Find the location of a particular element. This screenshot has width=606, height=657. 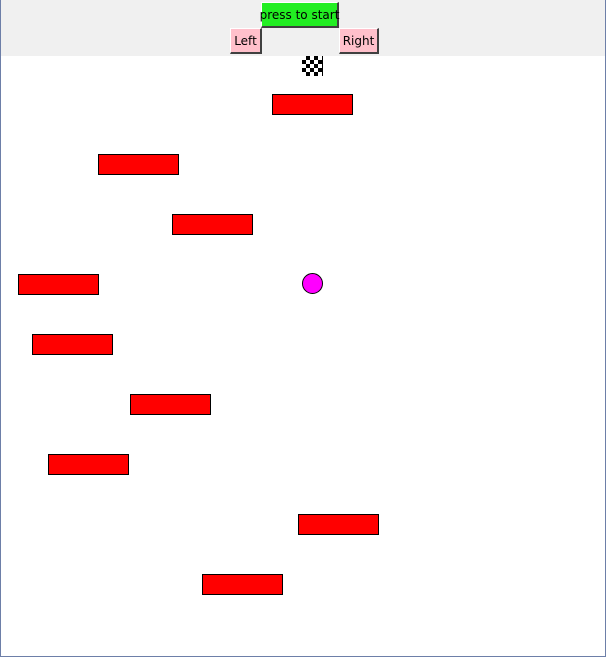

left-button: Left is located at coordinates (246, 41).